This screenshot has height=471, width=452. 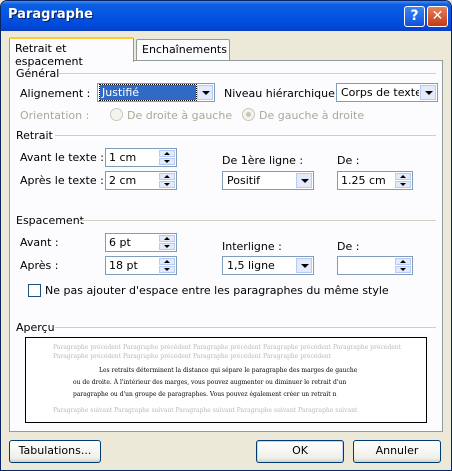 What do you see at coordinates (51, 14) in the screenshot?
I see `window-title: Paragraphe` at bounding box center [51, 14].